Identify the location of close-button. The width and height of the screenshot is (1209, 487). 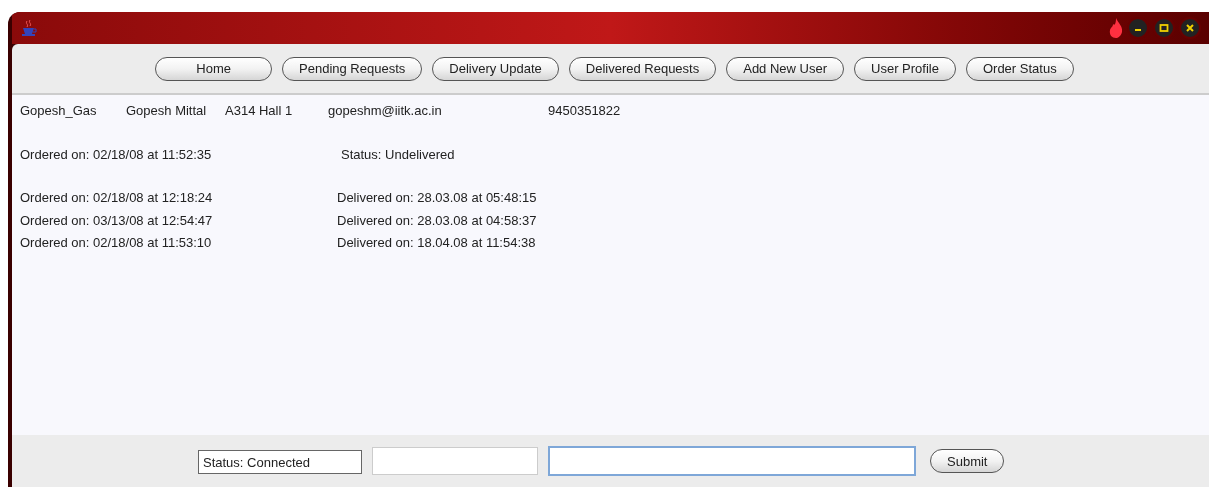
(1190, 28).